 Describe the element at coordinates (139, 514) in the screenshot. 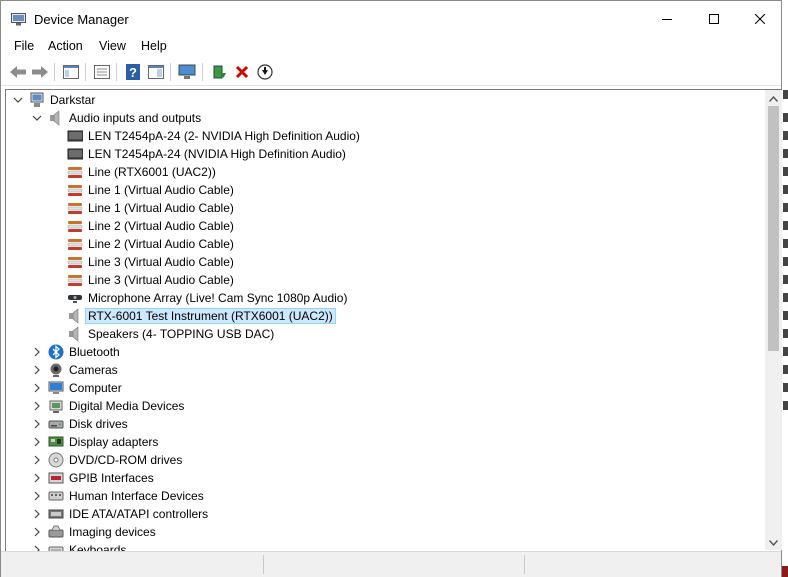

I see `category-label: IDE ATA/ATAPI controllers` at that location.